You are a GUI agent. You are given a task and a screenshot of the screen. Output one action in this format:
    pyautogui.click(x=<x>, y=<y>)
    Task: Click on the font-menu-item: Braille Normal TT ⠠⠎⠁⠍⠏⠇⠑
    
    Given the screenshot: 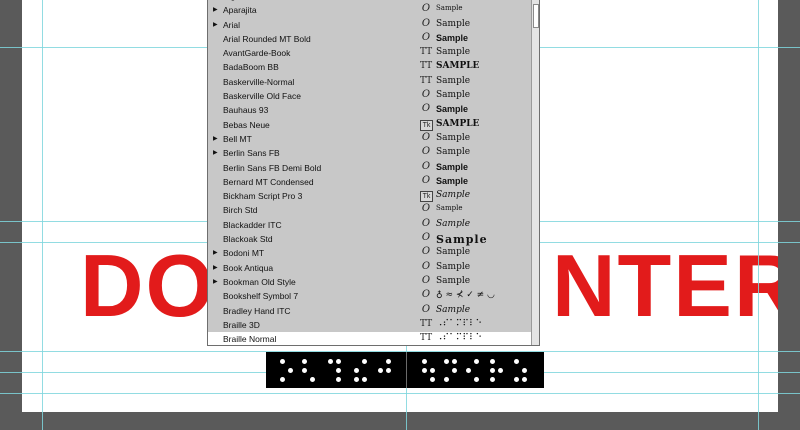 What is the action you would take?
    pyautogui.click(x=369, y=338)
    